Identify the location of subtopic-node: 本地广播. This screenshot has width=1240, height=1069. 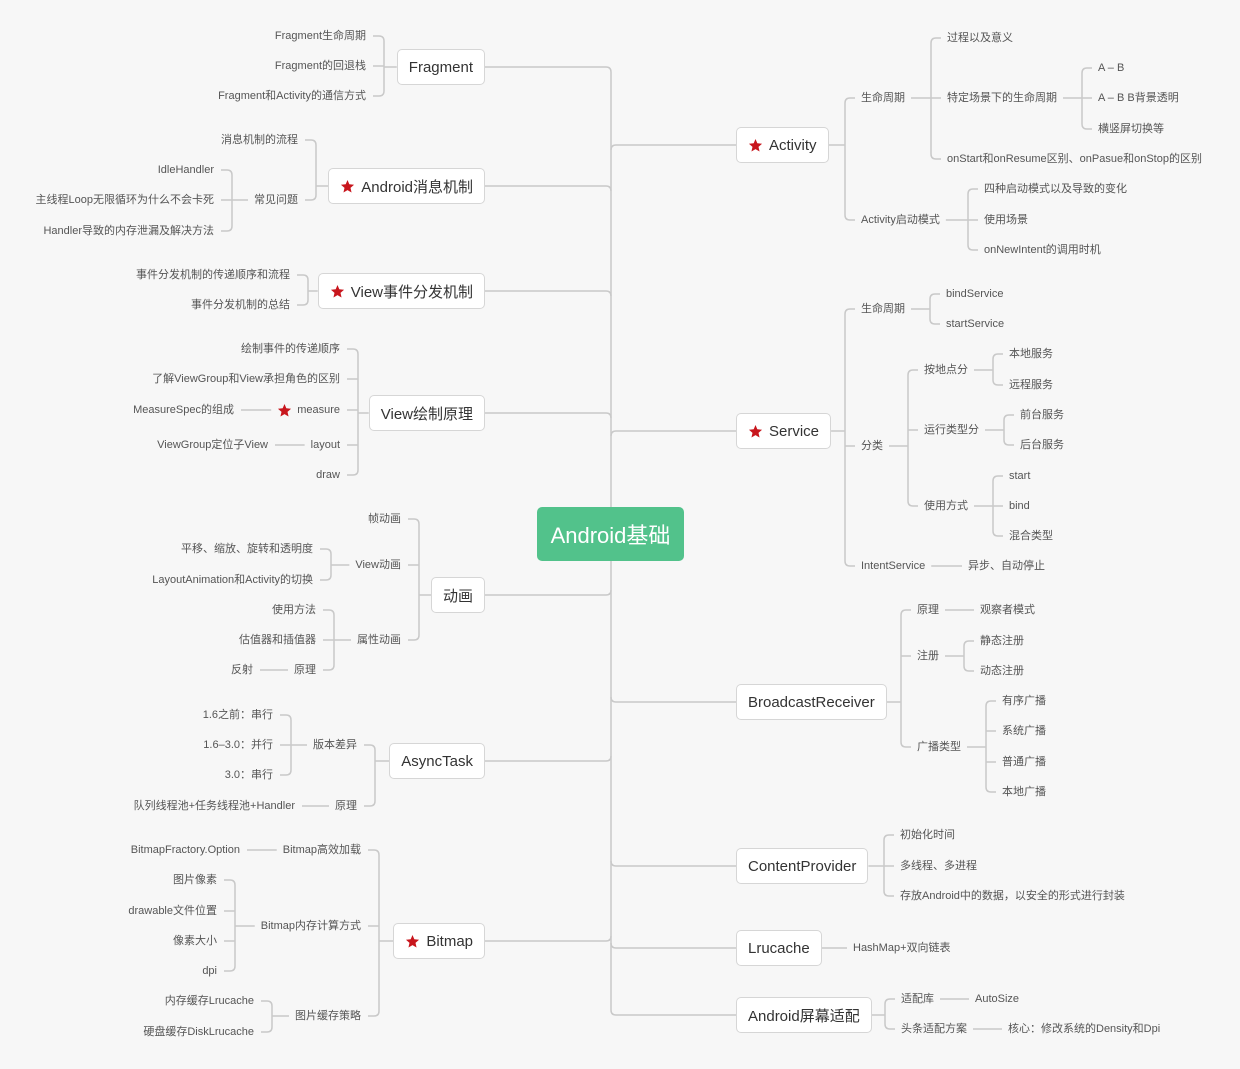
(1024, 792).